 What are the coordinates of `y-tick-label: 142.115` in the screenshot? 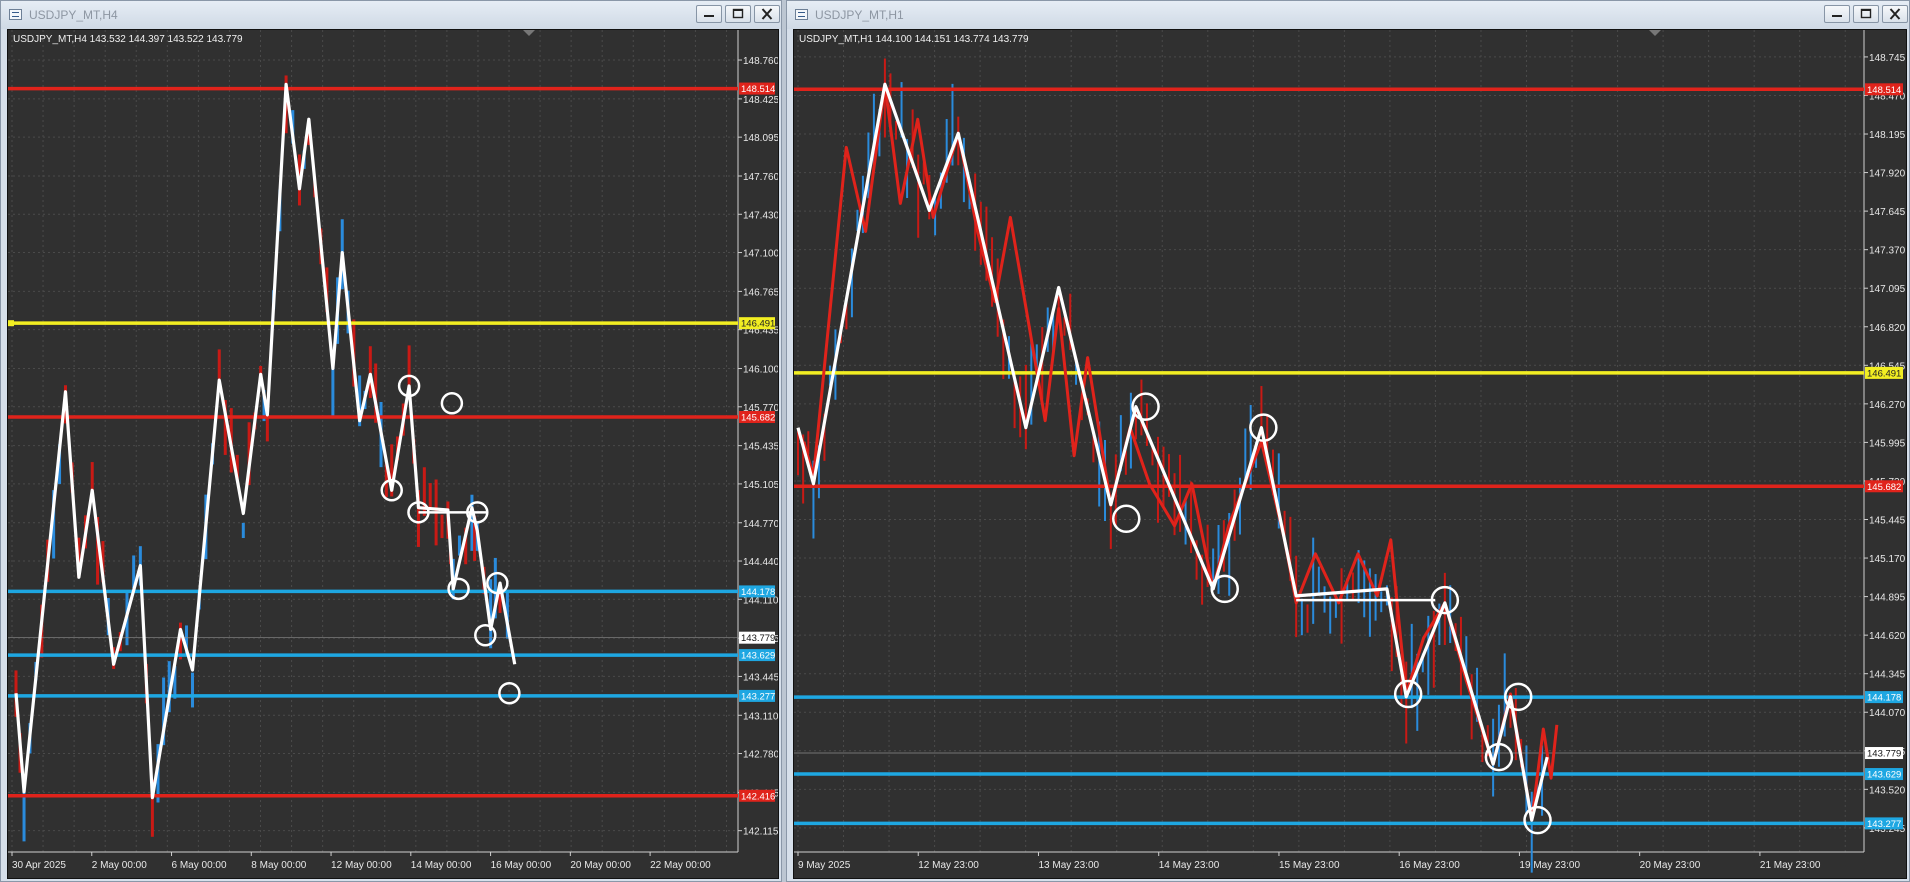 It's located at (760, 832).